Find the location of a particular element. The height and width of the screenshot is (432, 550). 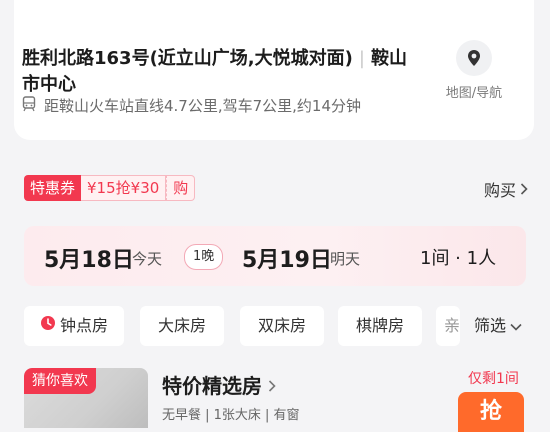

coupon-buy-button: 购 is located at coordinates (181, 188).